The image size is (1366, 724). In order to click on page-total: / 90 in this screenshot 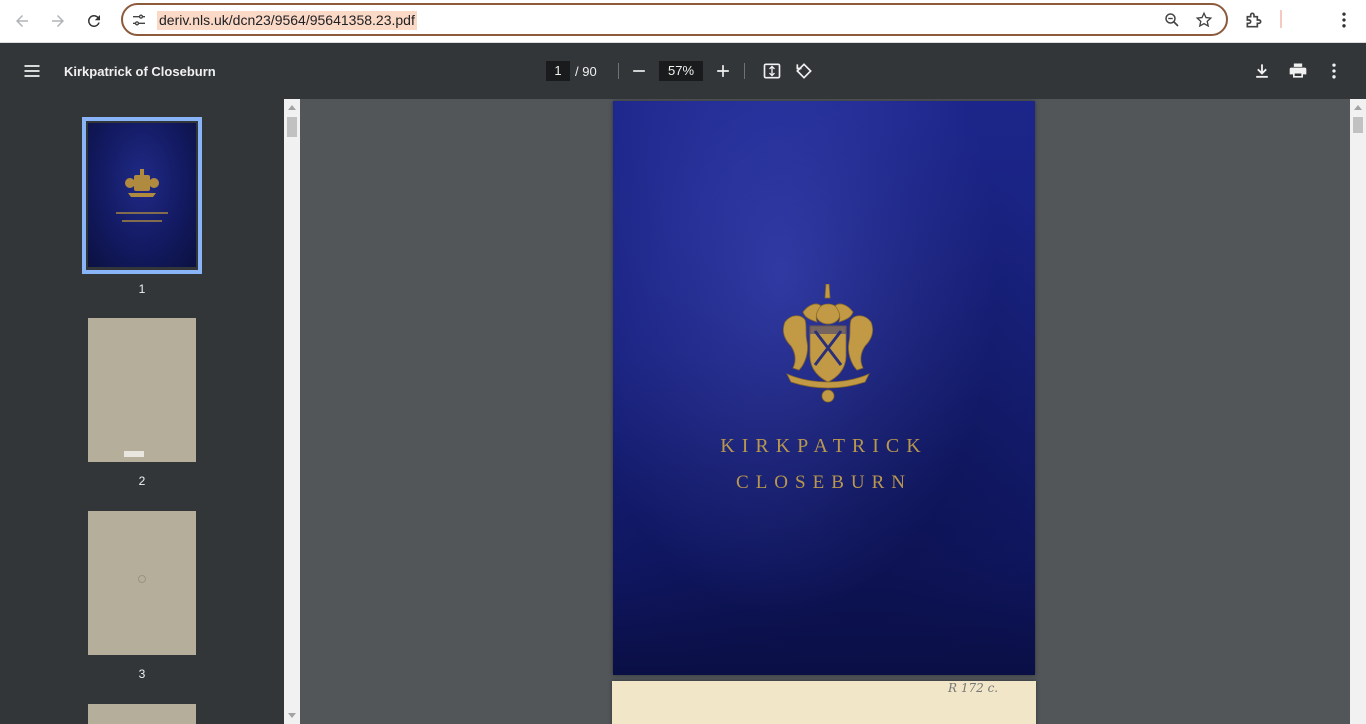, I will do `click(586, 71)`.